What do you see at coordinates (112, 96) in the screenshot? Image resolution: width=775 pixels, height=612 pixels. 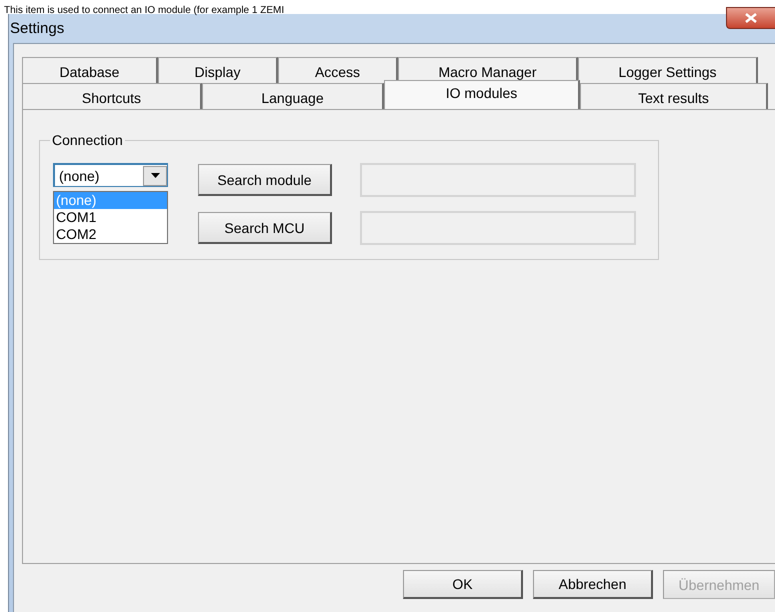 I see `tab: Shortcuts` at bounding box center [112, 96].